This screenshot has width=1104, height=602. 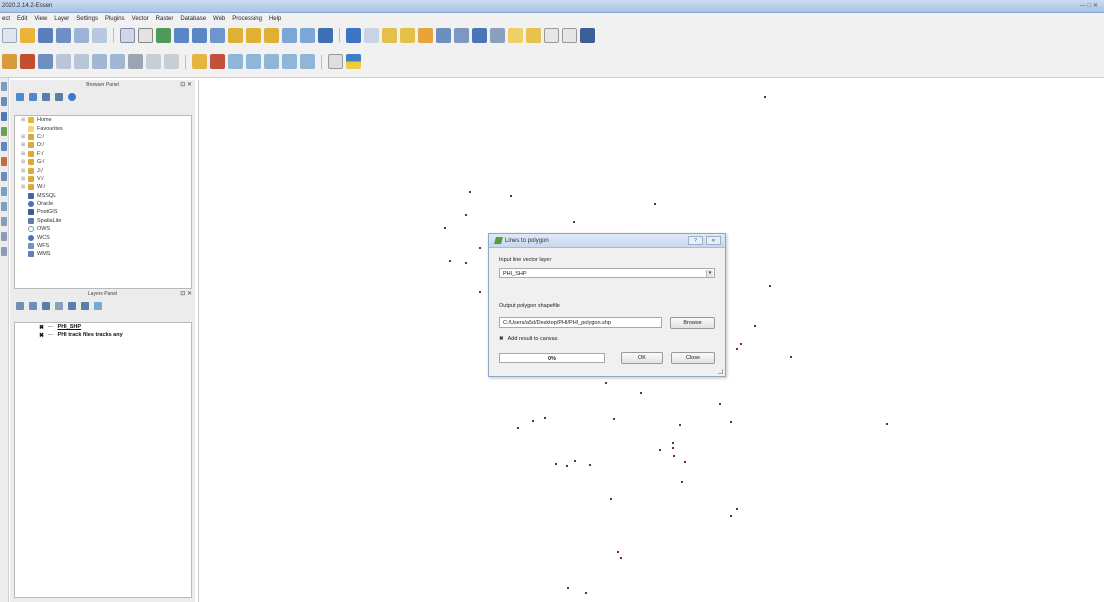 I want to click on add-group-icon, so click(x=33, y=306).